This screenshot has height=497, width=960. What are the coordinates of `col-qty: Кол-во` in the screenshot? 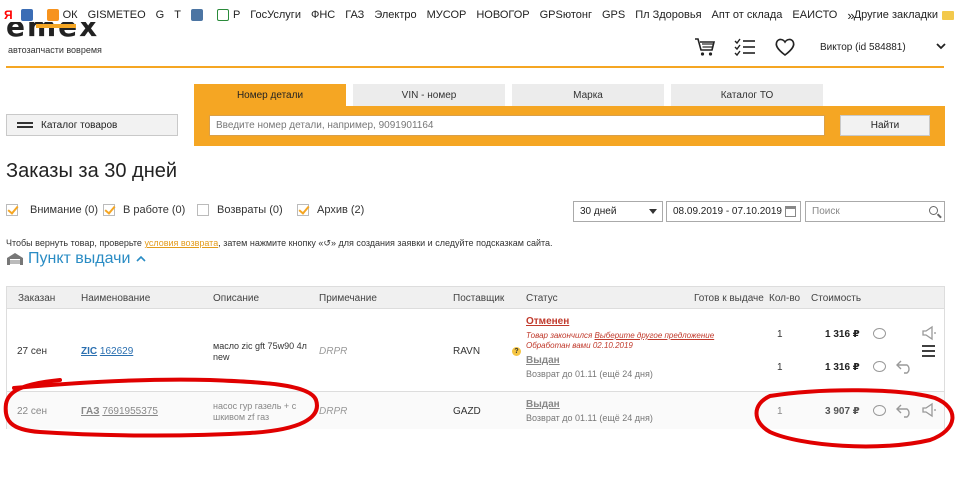 It's located at (785, 298).